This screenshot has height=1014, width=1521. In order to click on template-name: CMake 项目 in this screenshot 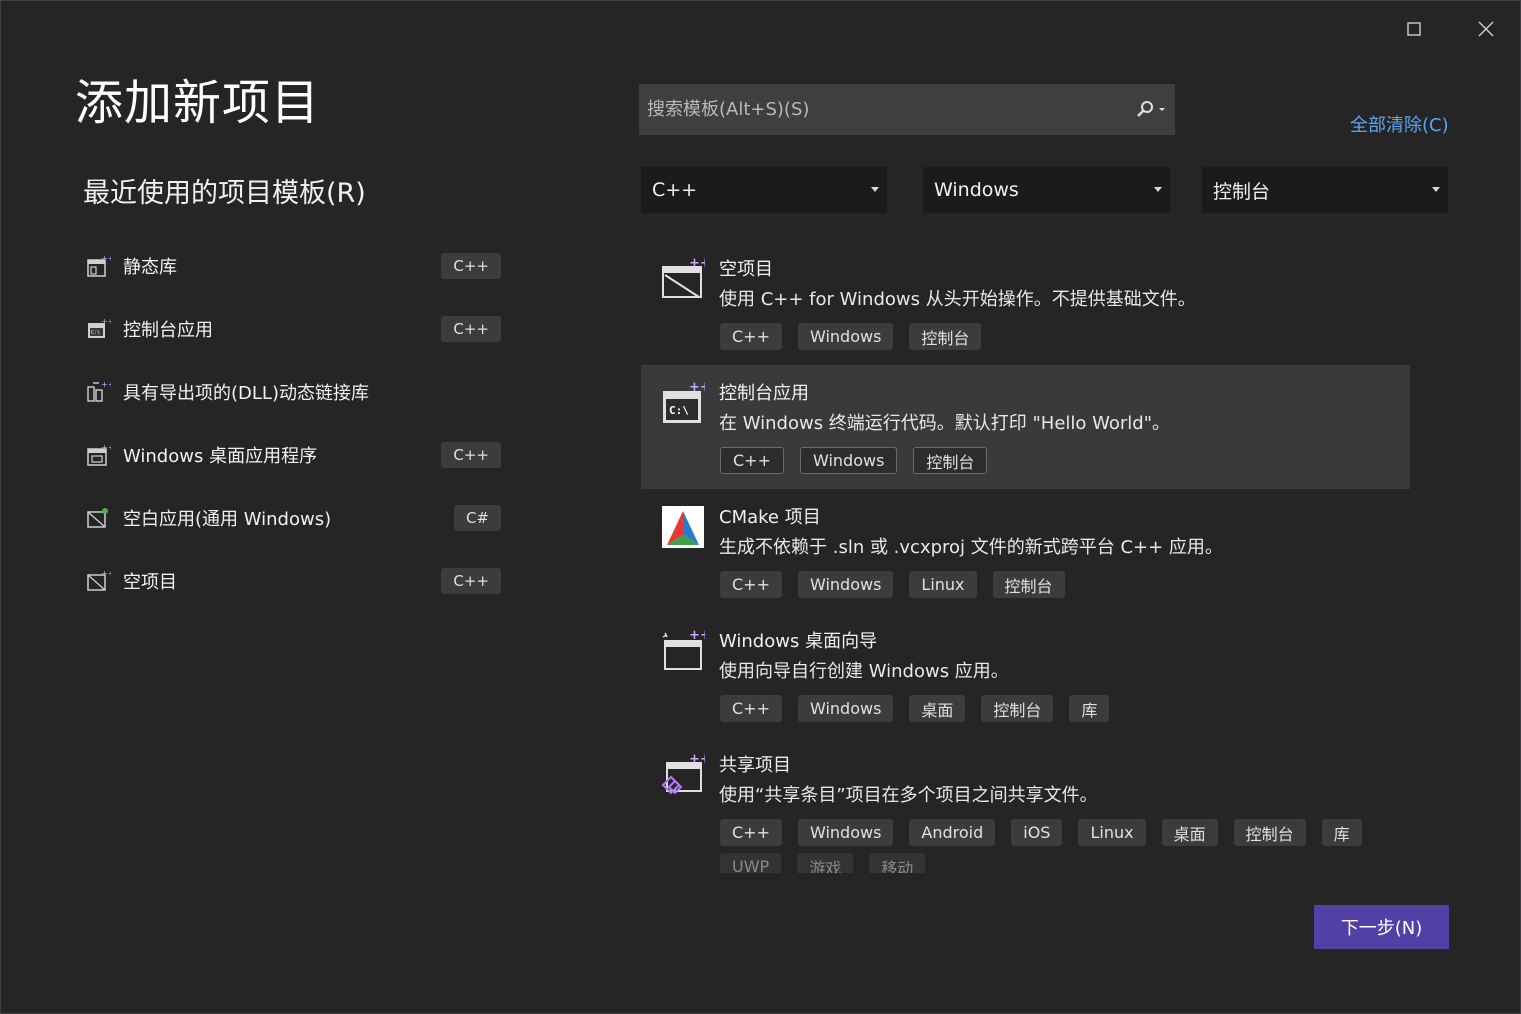, I will do `click(770, 517)`.